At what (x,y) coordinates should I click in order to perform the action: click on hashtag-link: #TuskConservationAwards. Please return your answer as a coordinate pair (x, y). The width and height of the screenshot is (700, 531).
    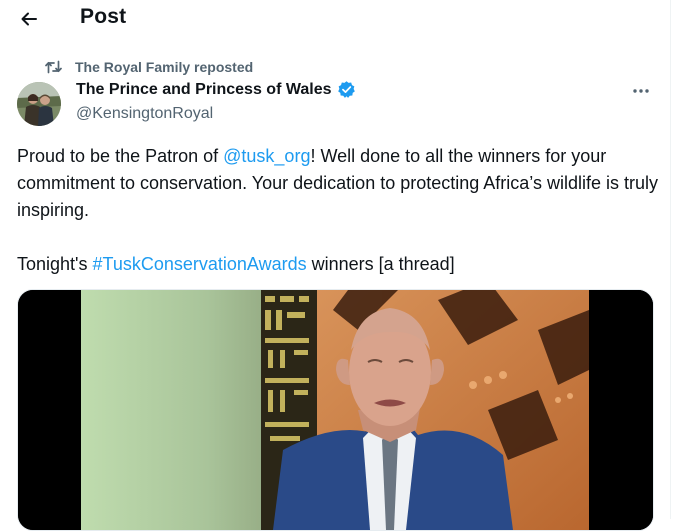
    Looking at the image, I should click on (199, 264).